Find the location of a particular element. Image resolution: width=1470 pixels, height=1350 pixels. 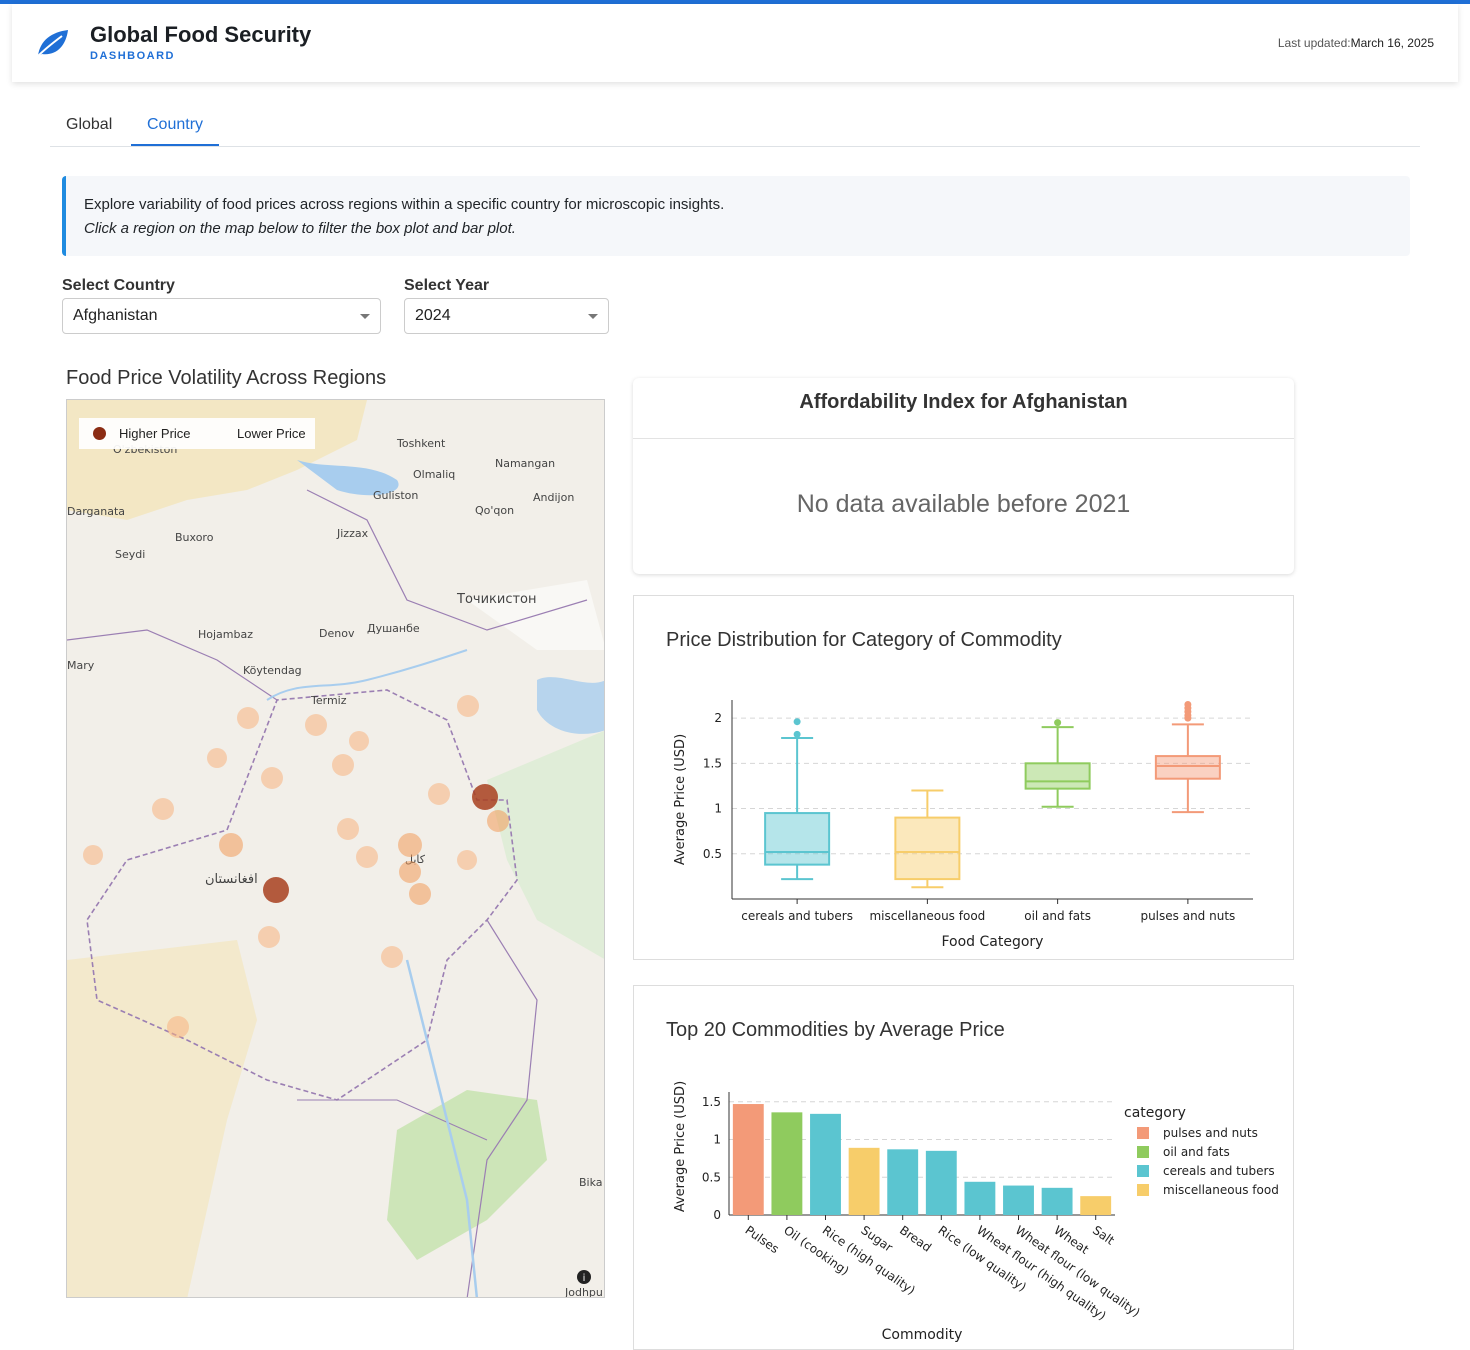

bar-wheat-flour-low-quality- is located at coordinates (1018, 1200).